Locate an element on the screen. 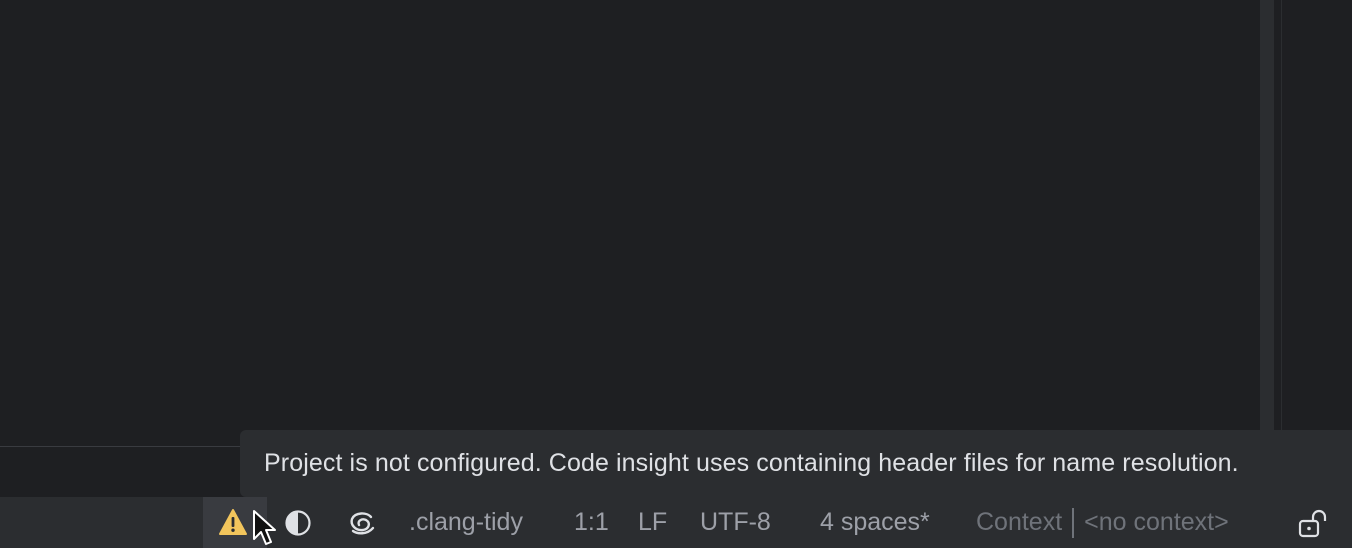 Image resolution: width=1352 pixels, height=548 pixels. ai-swirl-icon is located at coordinates (362, 523).